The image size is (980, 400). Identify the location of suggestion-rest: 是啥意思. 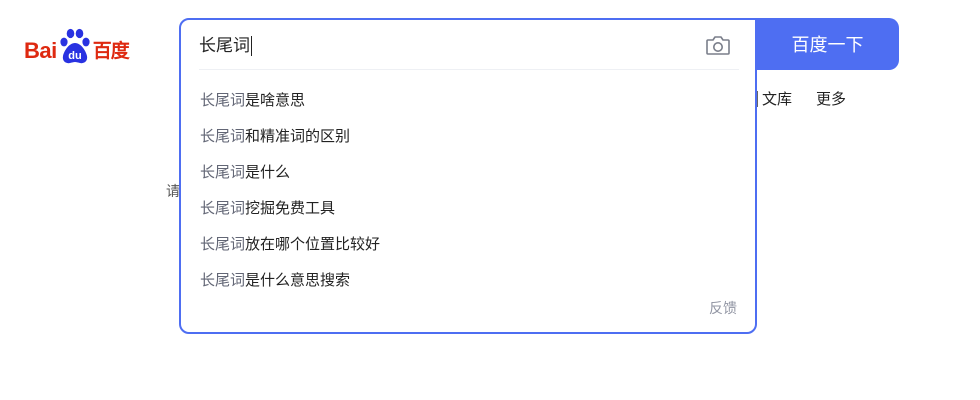
(275, 100).